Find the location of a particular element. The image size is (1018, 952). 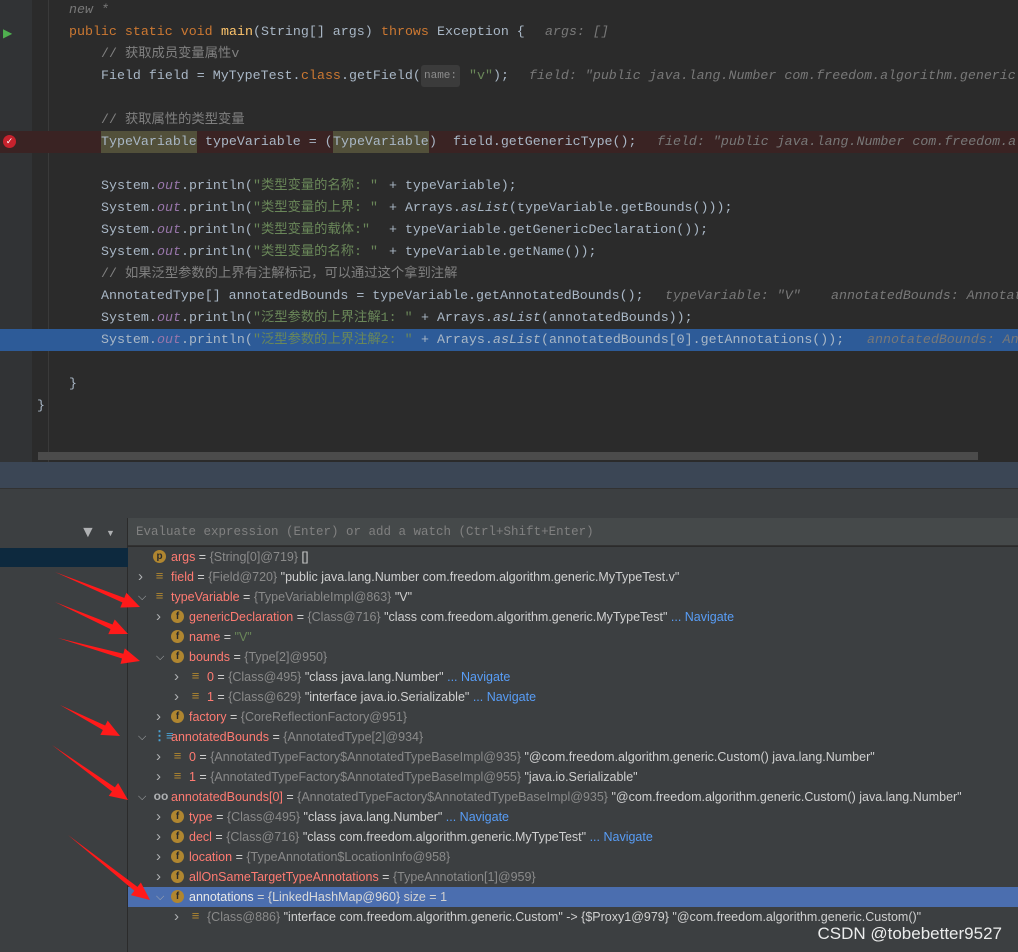

annotation-arrows is located at coordinates (101, 736).